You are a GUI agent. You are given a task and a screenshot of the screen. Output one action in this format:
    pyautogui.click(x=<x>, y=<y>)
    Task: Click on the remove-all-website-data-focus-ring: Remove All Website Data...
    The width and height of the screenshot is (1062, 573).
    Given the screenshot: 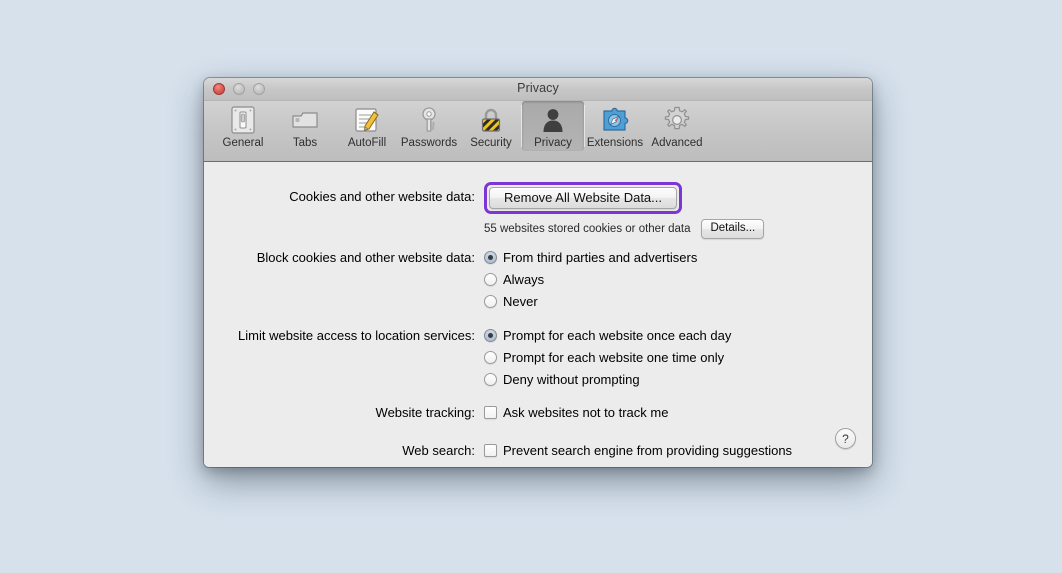 What is the action you would take?
    pyautogui.click(x=583, y=198)
    